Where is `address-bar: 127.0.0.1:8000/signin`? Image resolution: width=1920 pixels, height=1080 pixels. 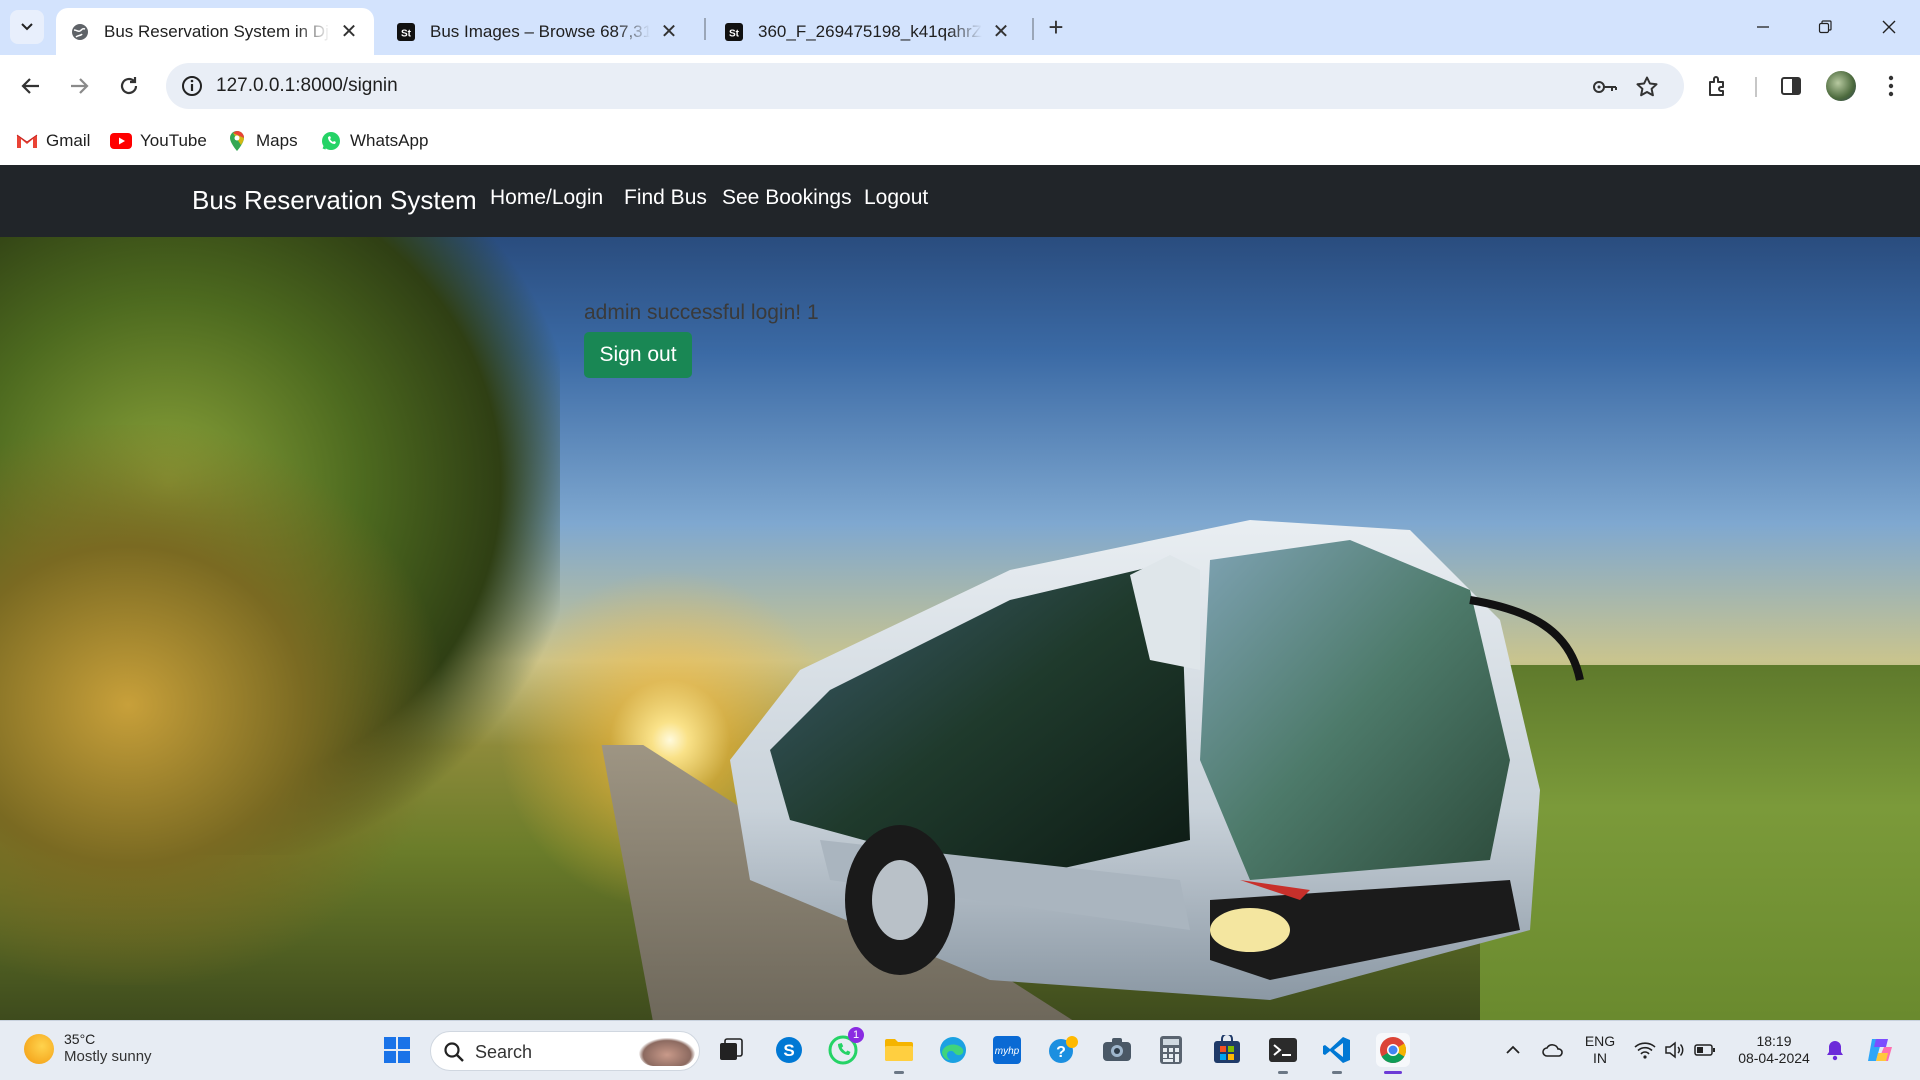
address-bar: 127.0.0.1:8000/signin is located at coordinates (925, 86).